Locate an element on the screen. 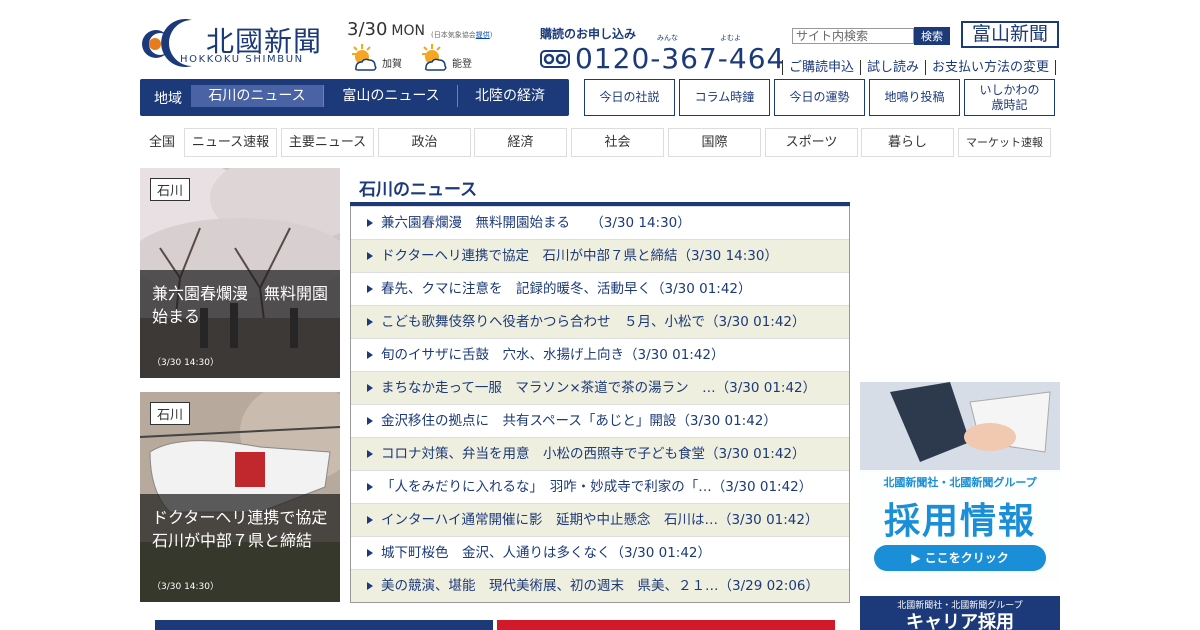 This screenshot has width=1200, height=630. recruit-banner: 北國新聞社・北國新聞グループ 採用情報 ▶ ここをクリック is located at coordinates (960, 482).